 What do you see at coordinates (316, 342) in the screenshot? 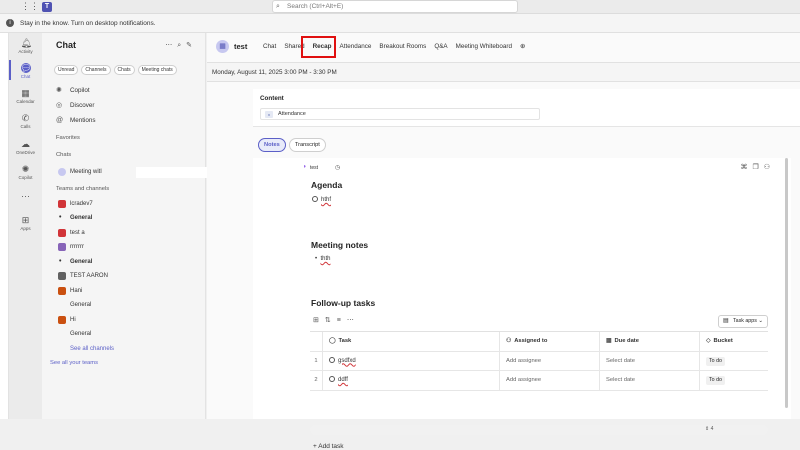
I see `row-number-header` at bounding box center [316, 342].